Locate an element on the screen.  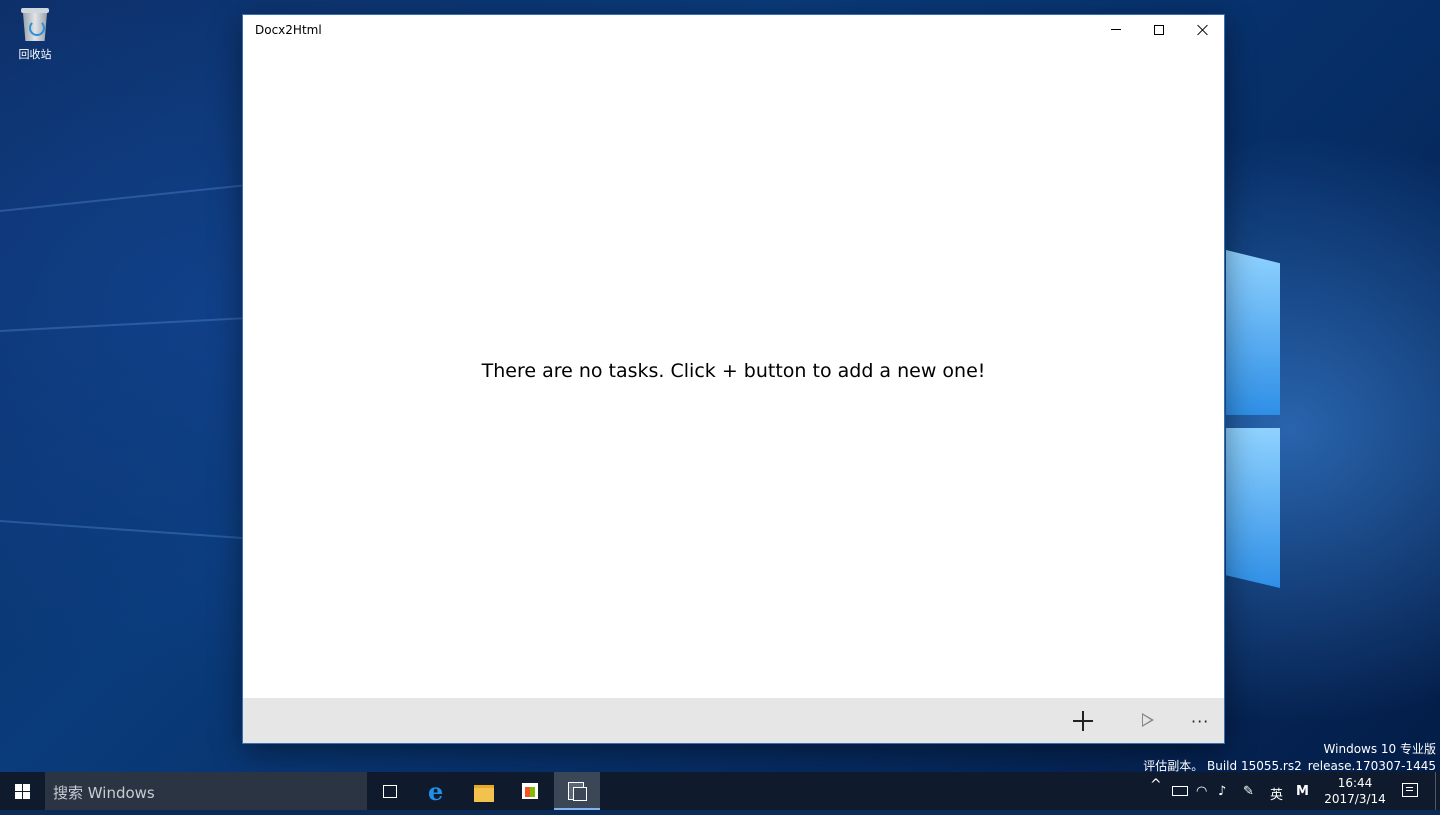
battery-icon is located at coordinates (1180, 791).